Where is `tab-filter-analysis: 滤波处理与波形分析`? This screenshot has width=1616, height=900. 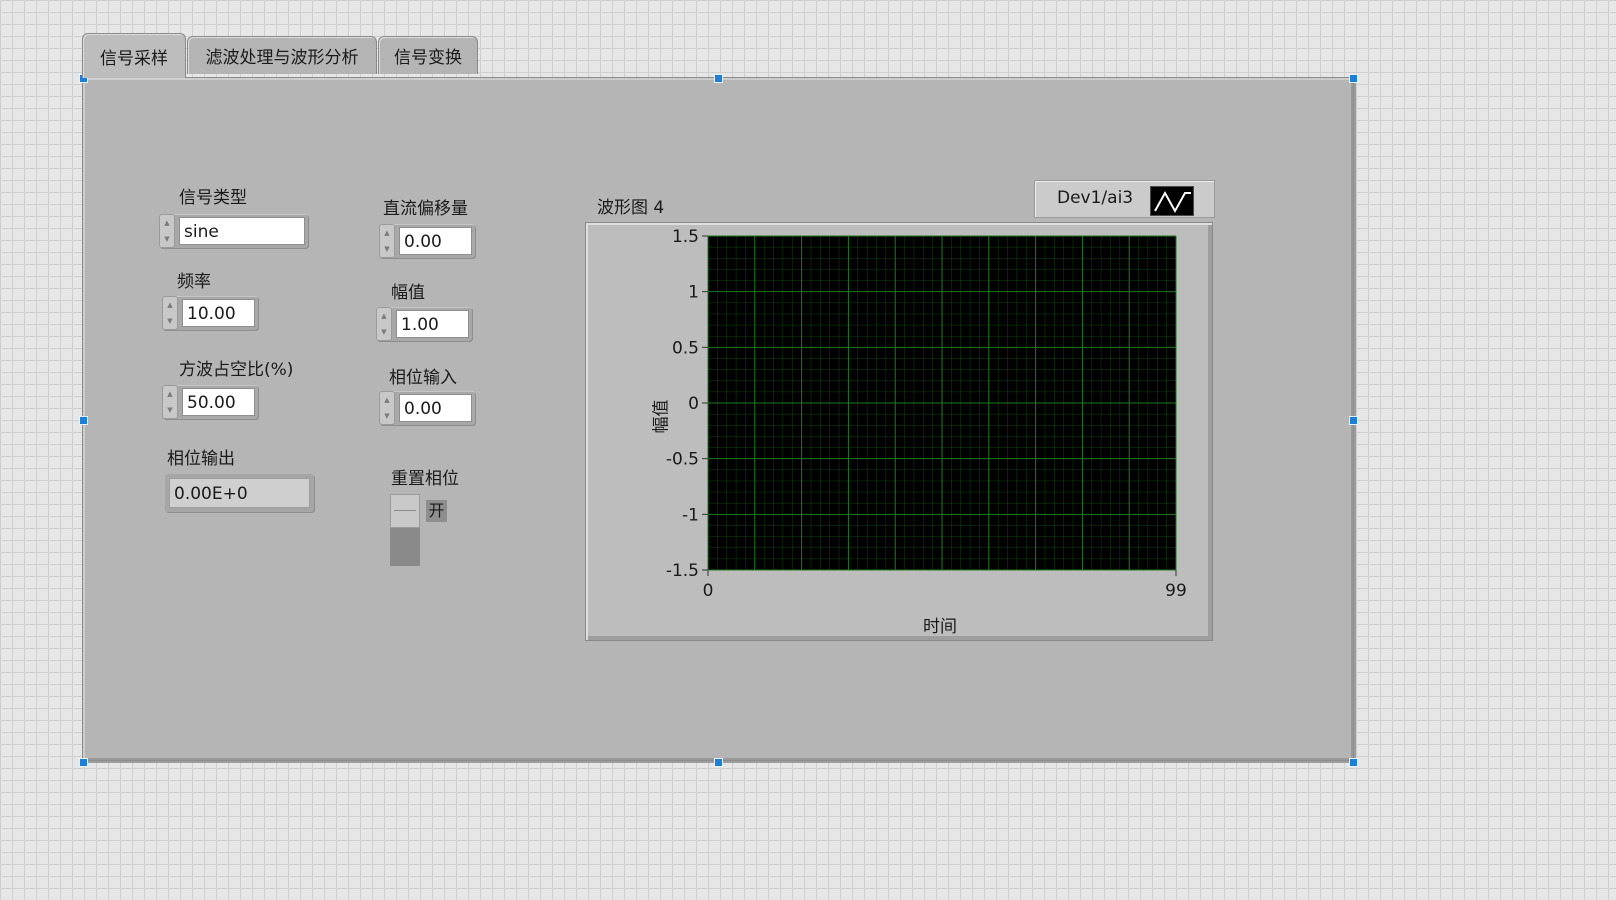 tab-filter-analysis: 滤波处理与波形分析 is located at coordinates (282, 55).